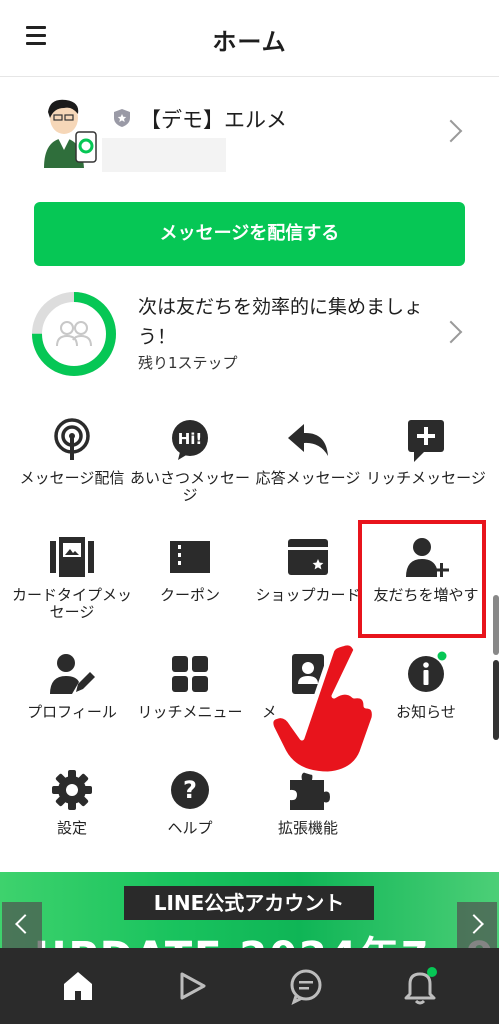 This screenshot has height=1024, width=499. I want to click on tab-home, so click(78, 986).